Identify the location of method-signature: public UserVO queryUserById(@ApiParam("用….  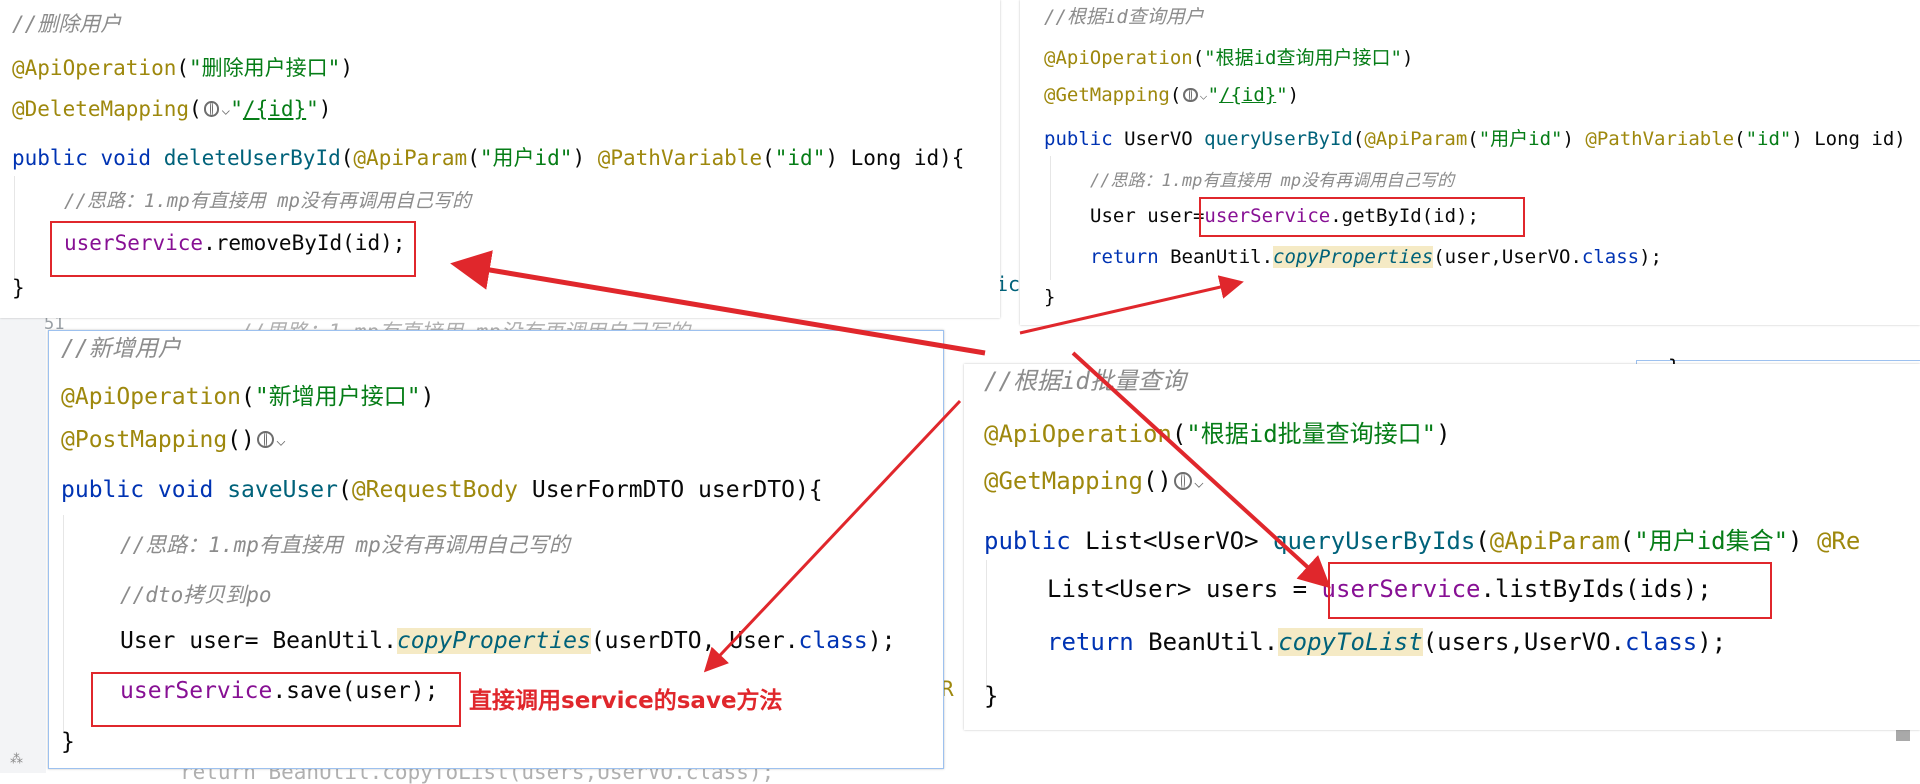
(1475, 139).